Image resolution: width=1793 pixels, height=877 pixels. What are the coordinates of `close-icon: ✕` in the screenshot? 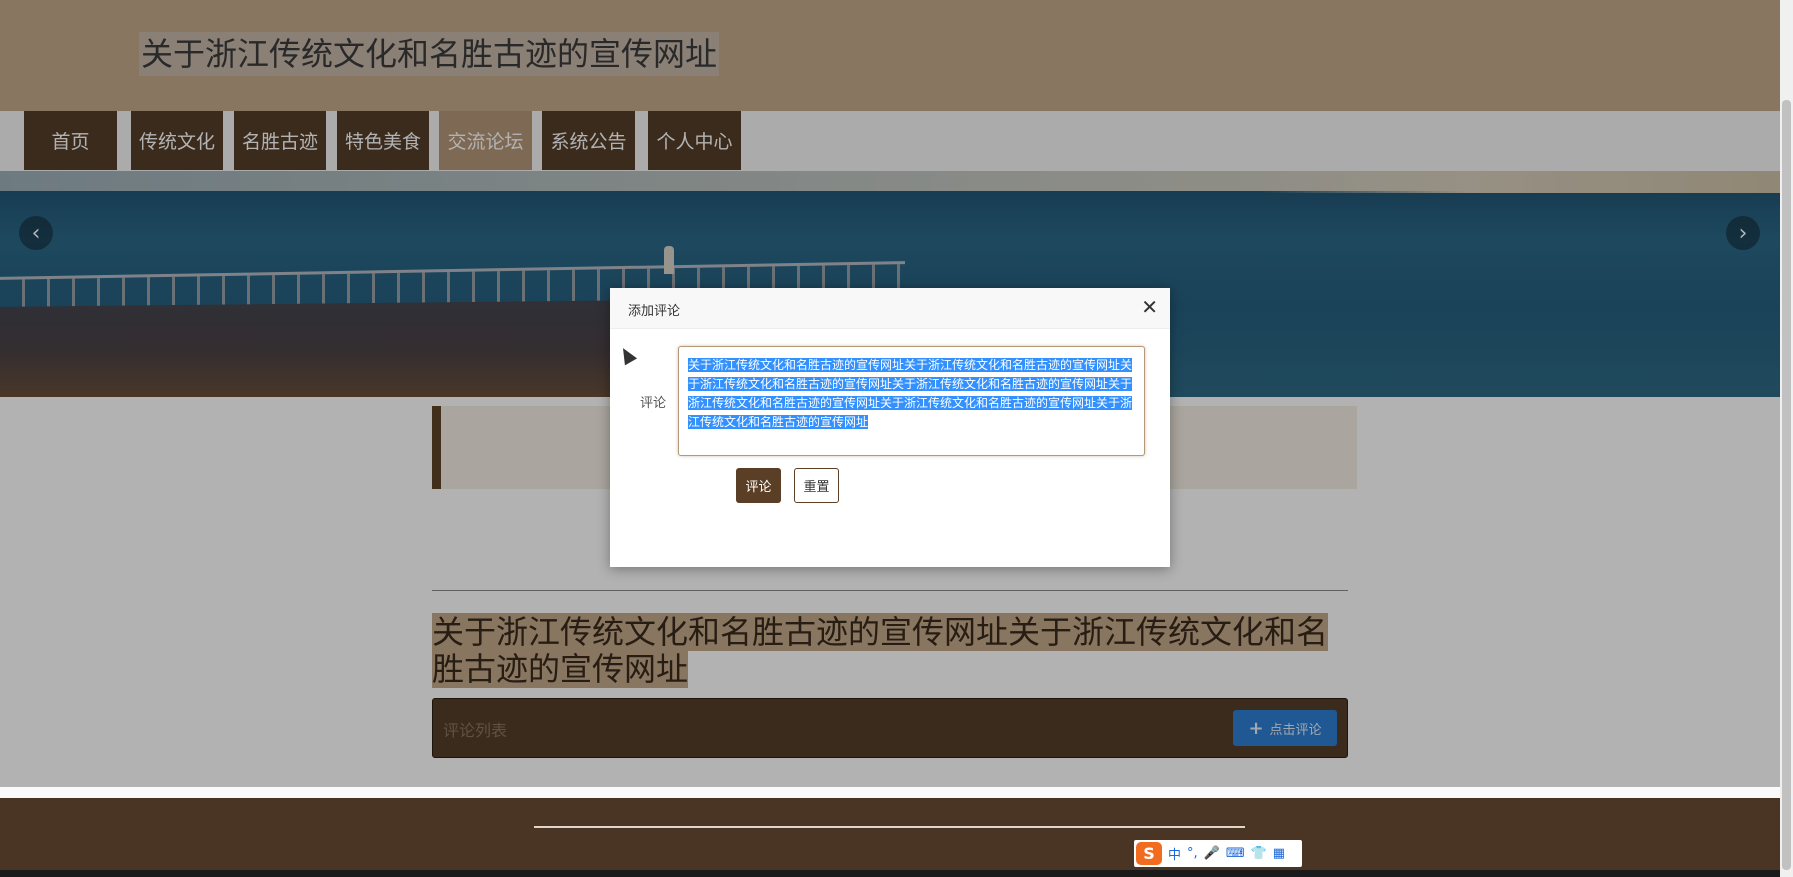 It's located at (1149, 307).